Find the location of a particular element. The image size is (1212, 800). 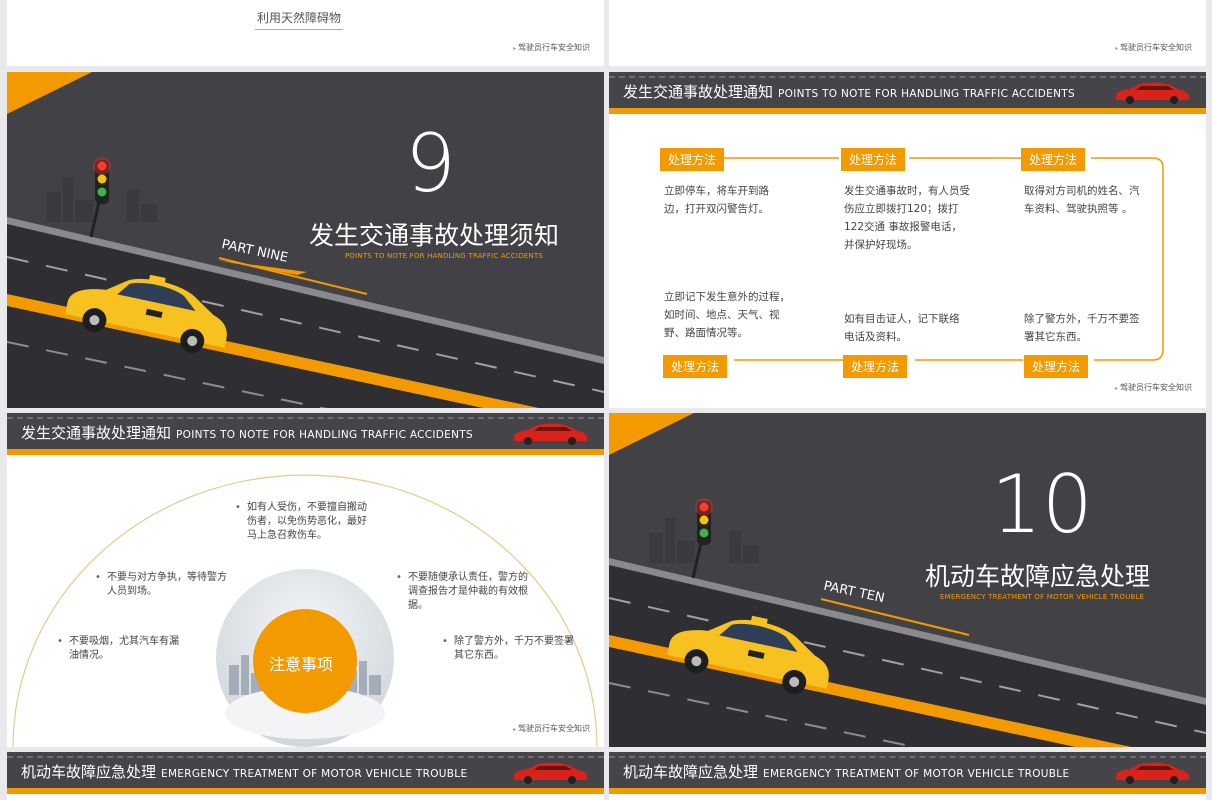

step-badge-6: 处理方法 is located at coordinates (1056, 366).